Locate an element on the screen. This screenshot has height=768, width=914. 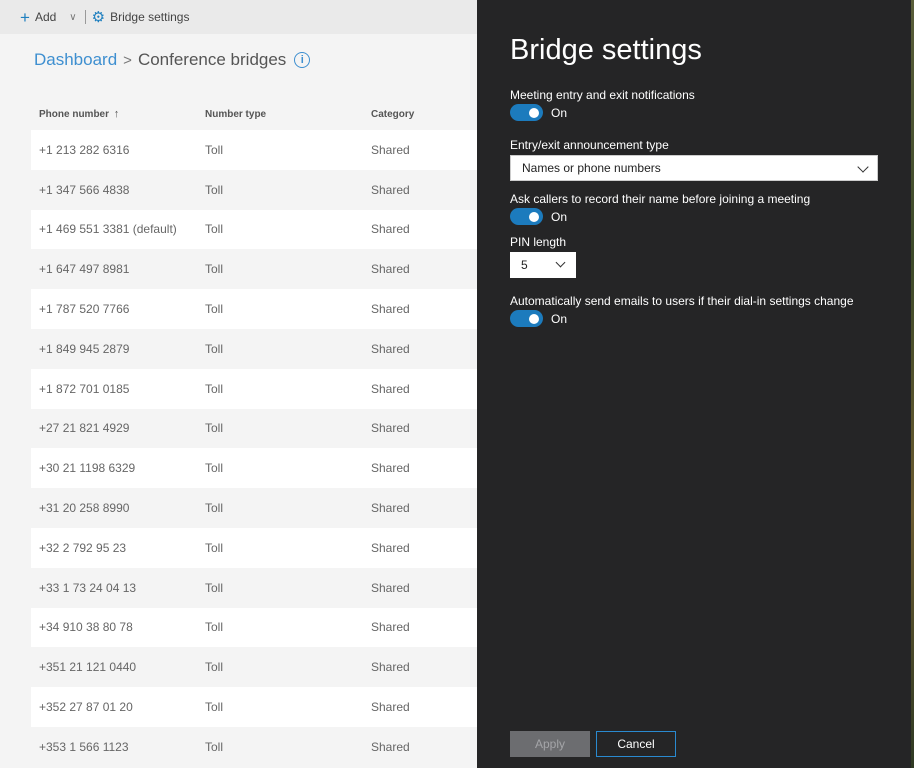
table-row: +31 20 258 8990 Toll Shared is located at coordinates (254, 508).